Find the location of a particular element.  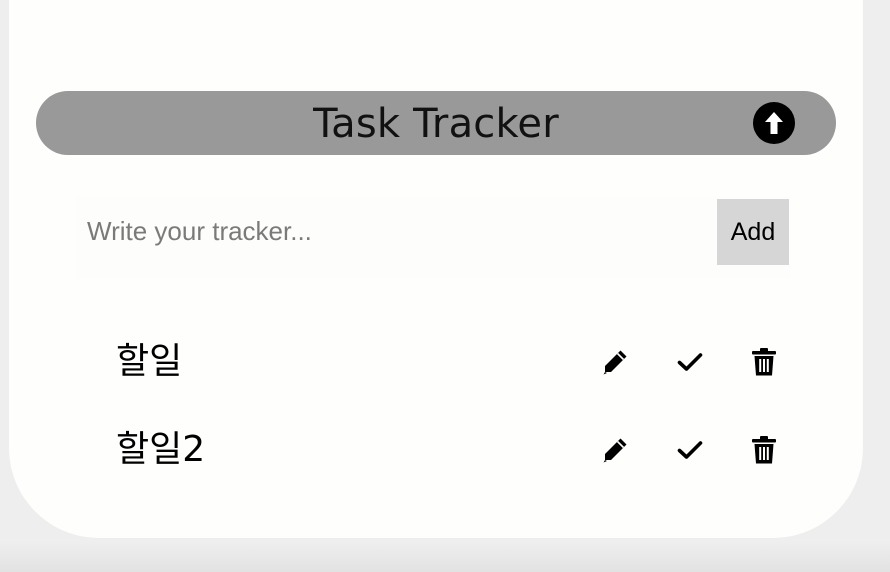

add-button: Add is located at coordinates (753, 232).